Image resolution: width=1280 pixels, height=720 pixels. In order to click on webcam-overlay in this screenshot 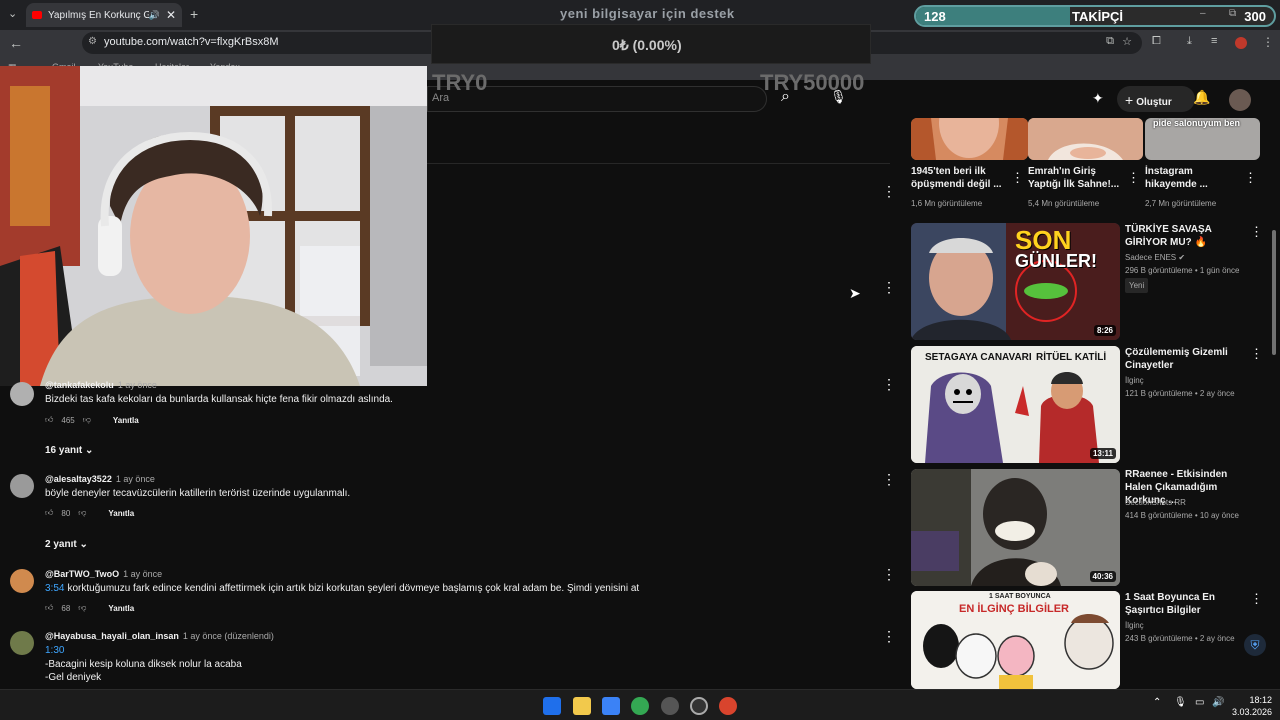, I will do `click(213, 226)`.